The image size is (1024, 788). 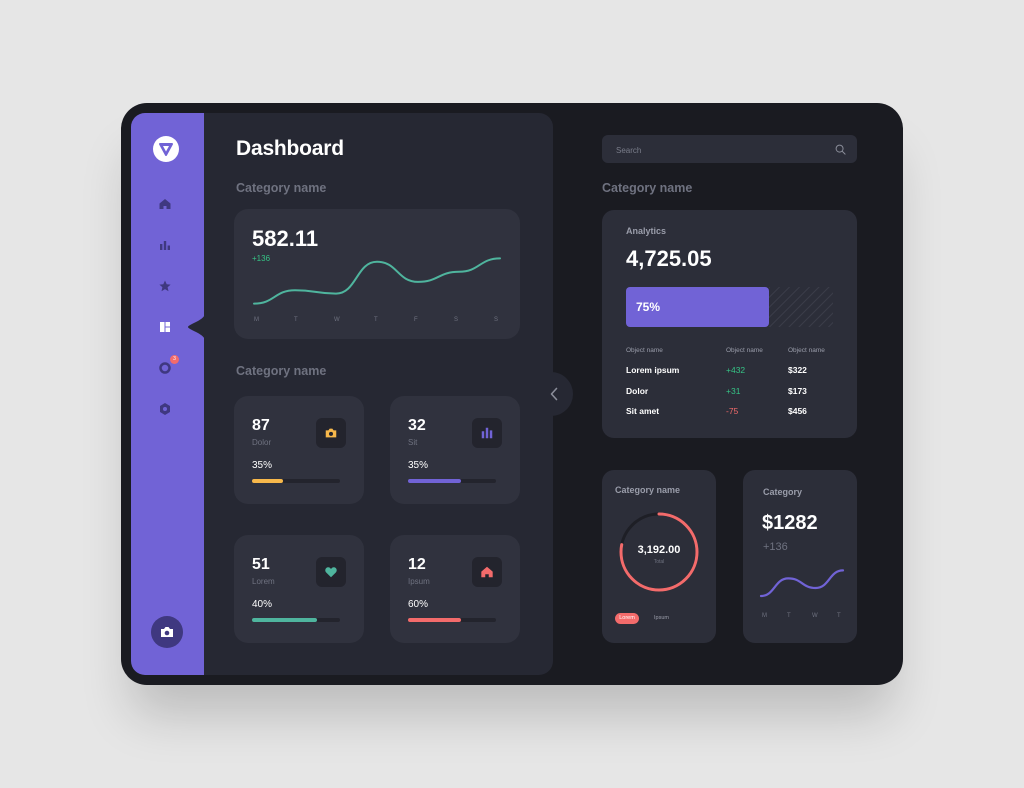 I want to click on stat-label: Sit, so click(x=413, y=442).